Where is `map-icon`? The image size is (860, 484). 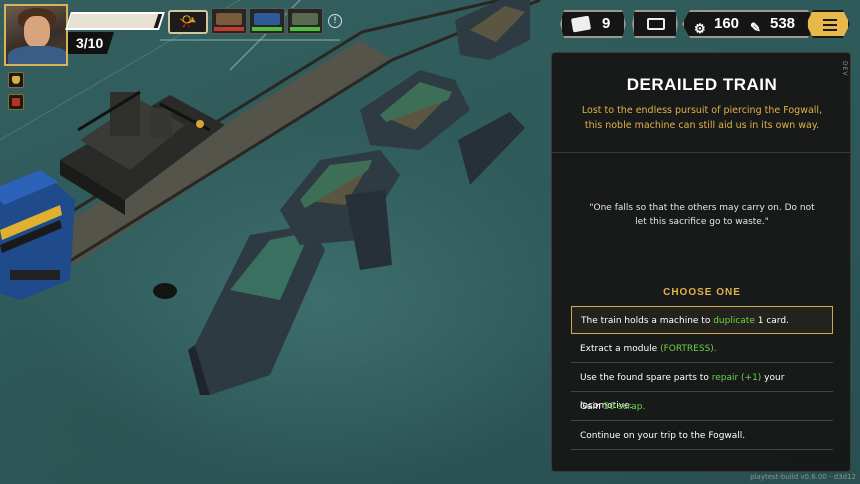
map-icon is located at coordinates (656, 24).